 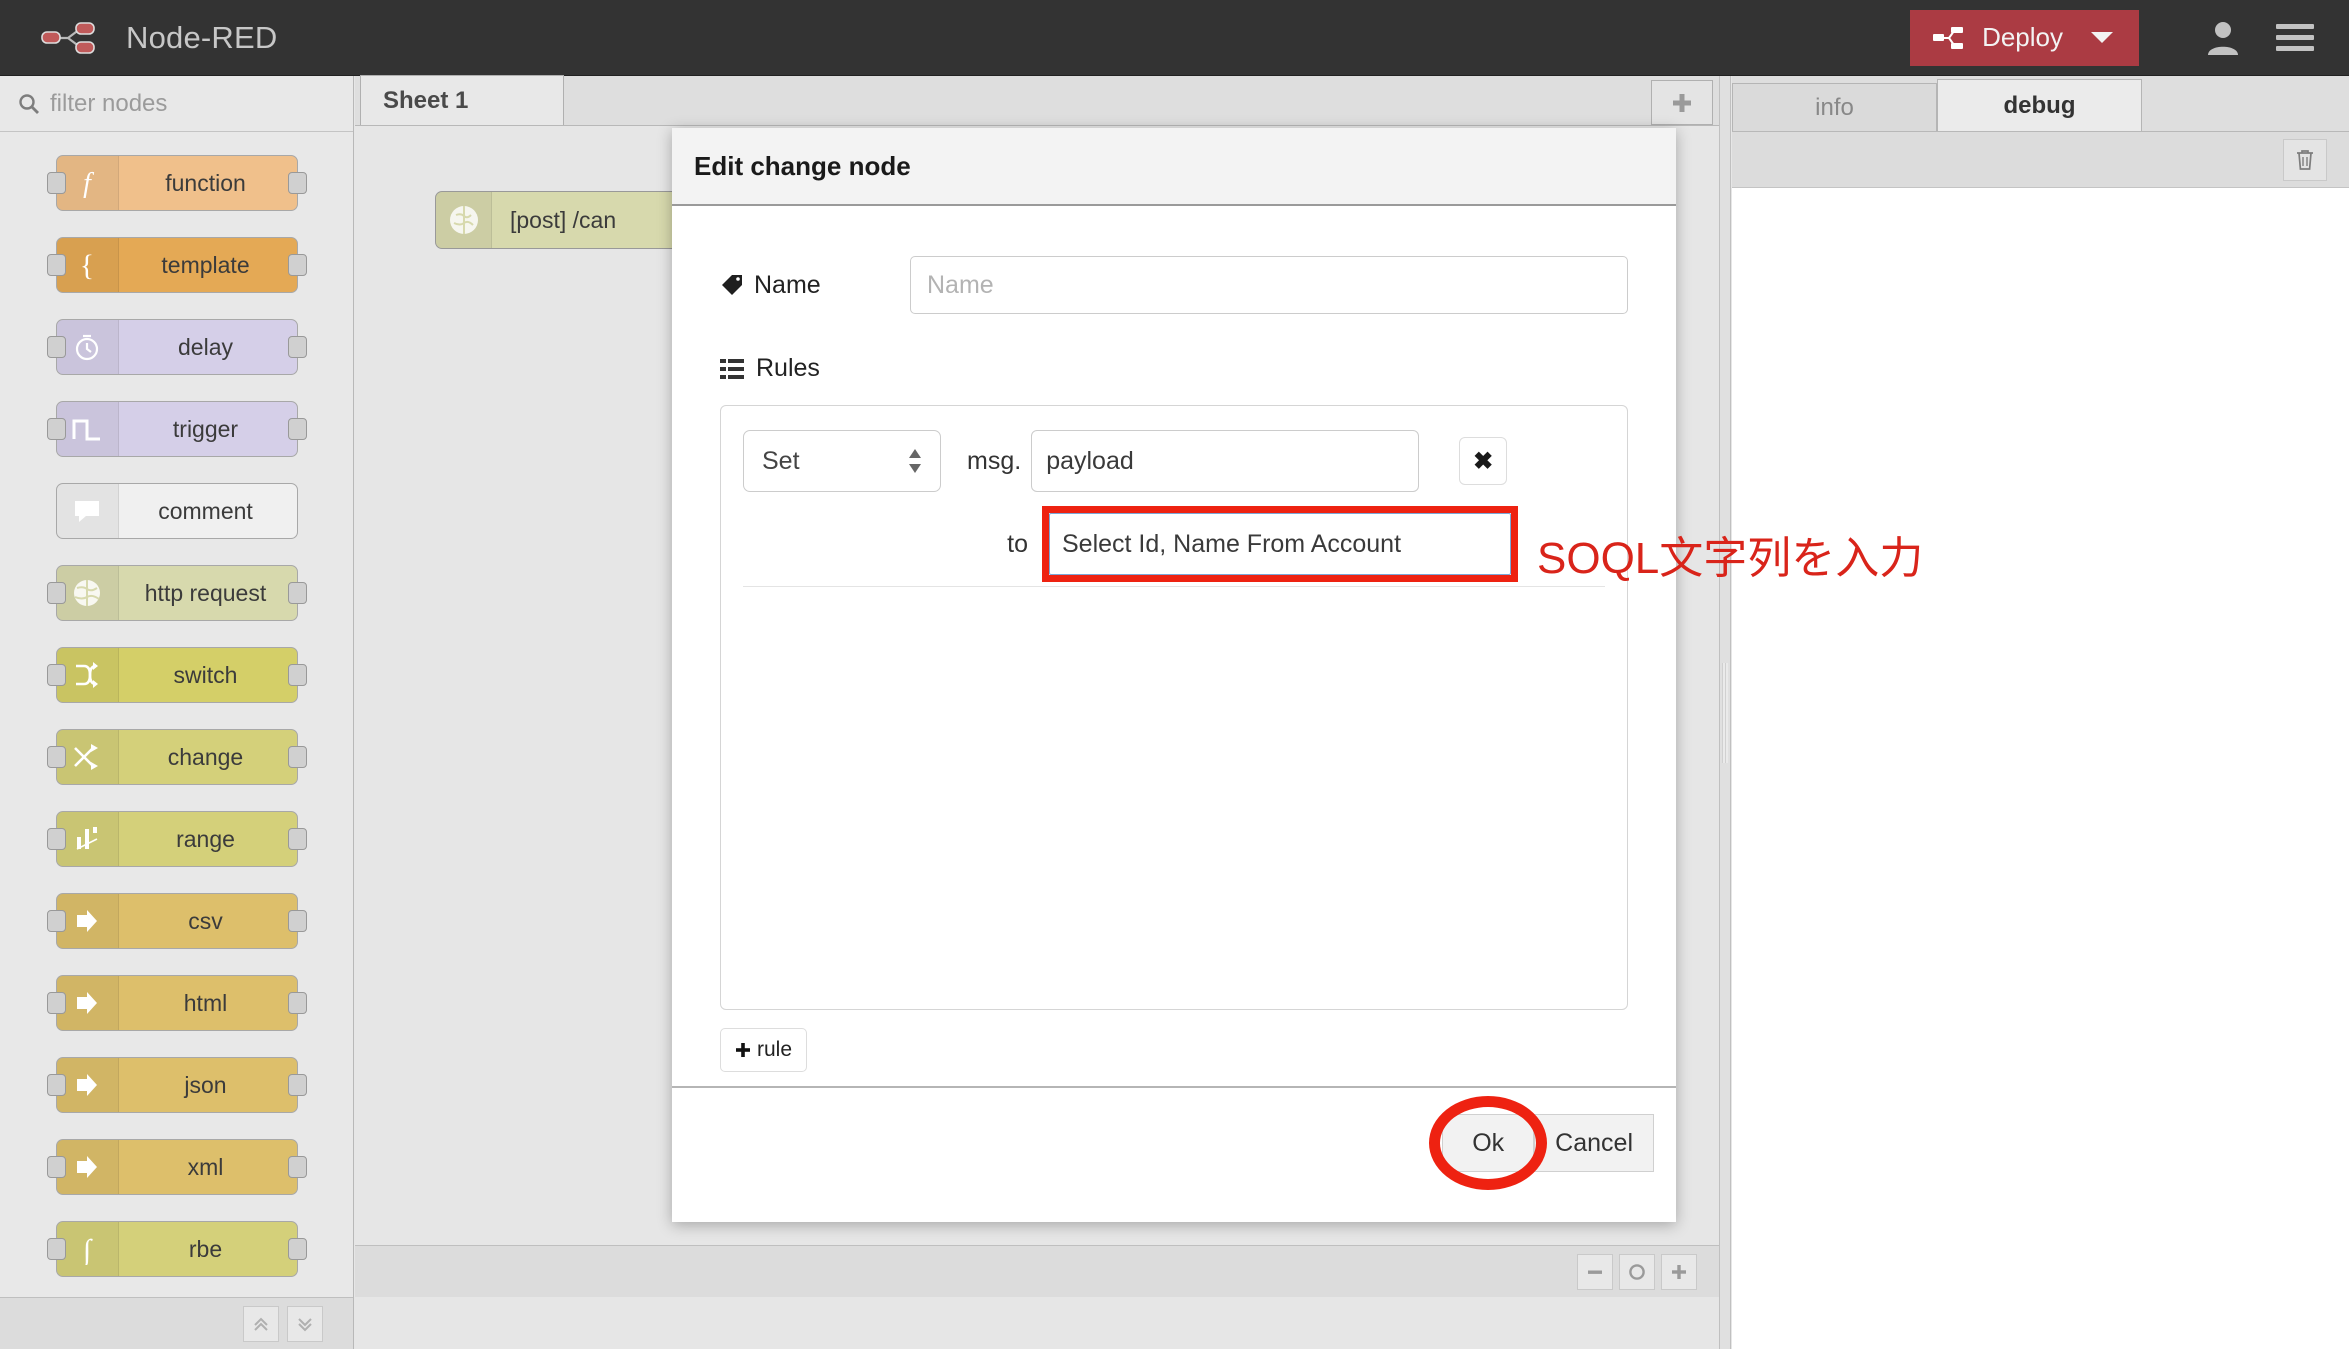 What do you see at coordinates (176, 1003) in the screenshot?
I see `palette-node-html: html` at bounding box center [176, 1003].